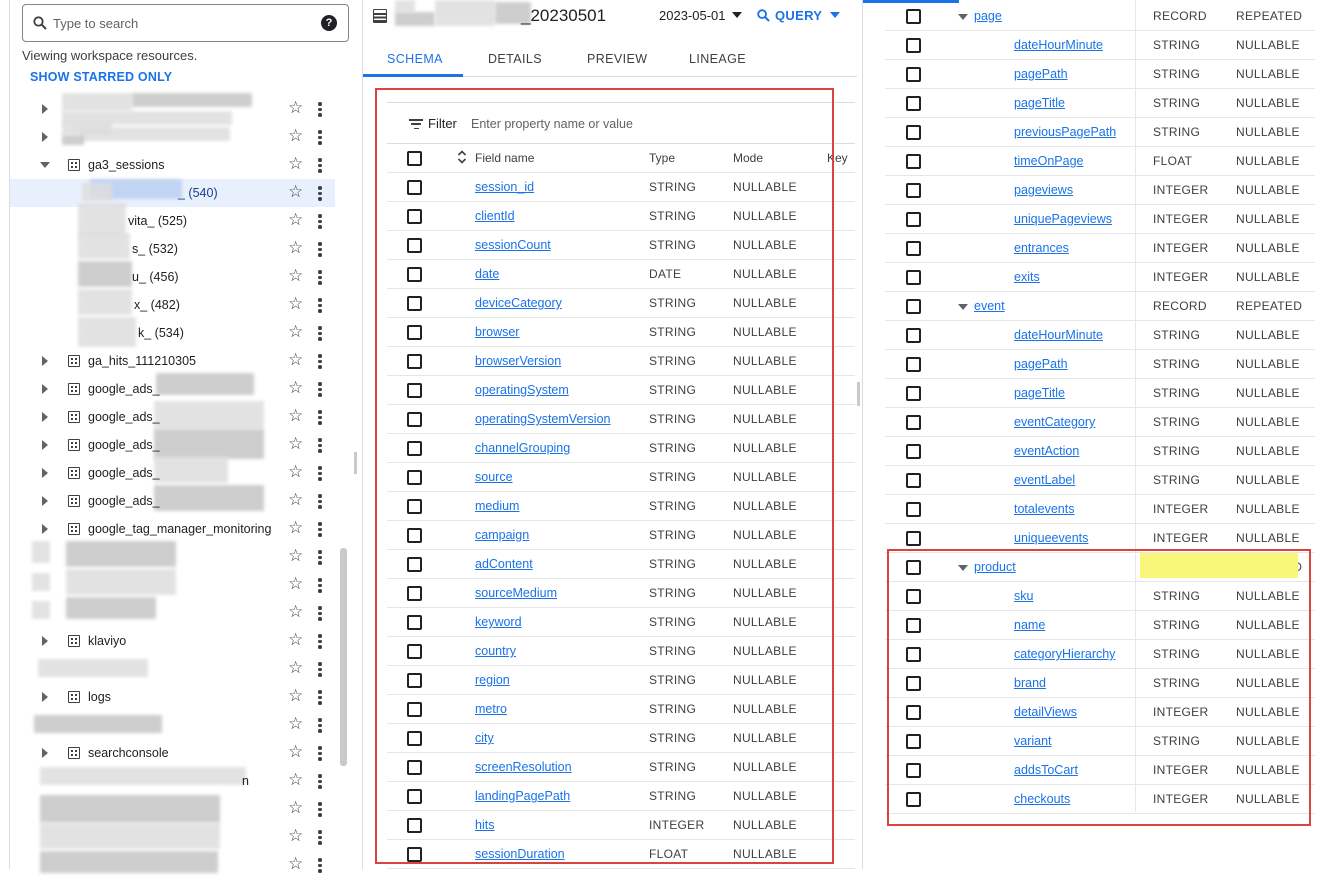 The image size is (1333, 879). Describe the element at coordinates (1041, 74) in the screenshot. I see `field-name-link: pagePath` at that location.